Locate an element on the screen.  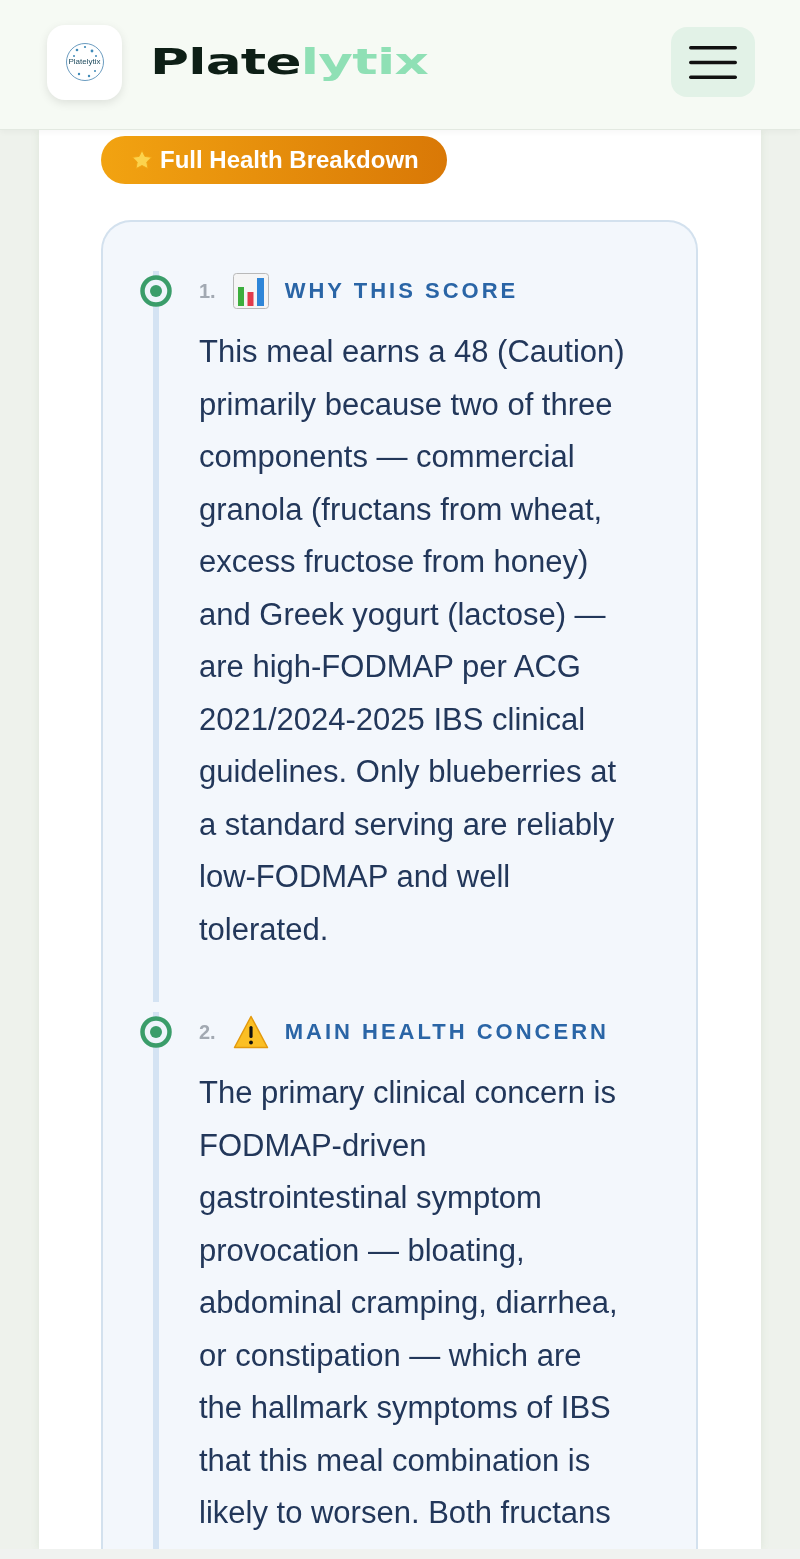
logo-emblem-icon is located at coordinates (84, 62).